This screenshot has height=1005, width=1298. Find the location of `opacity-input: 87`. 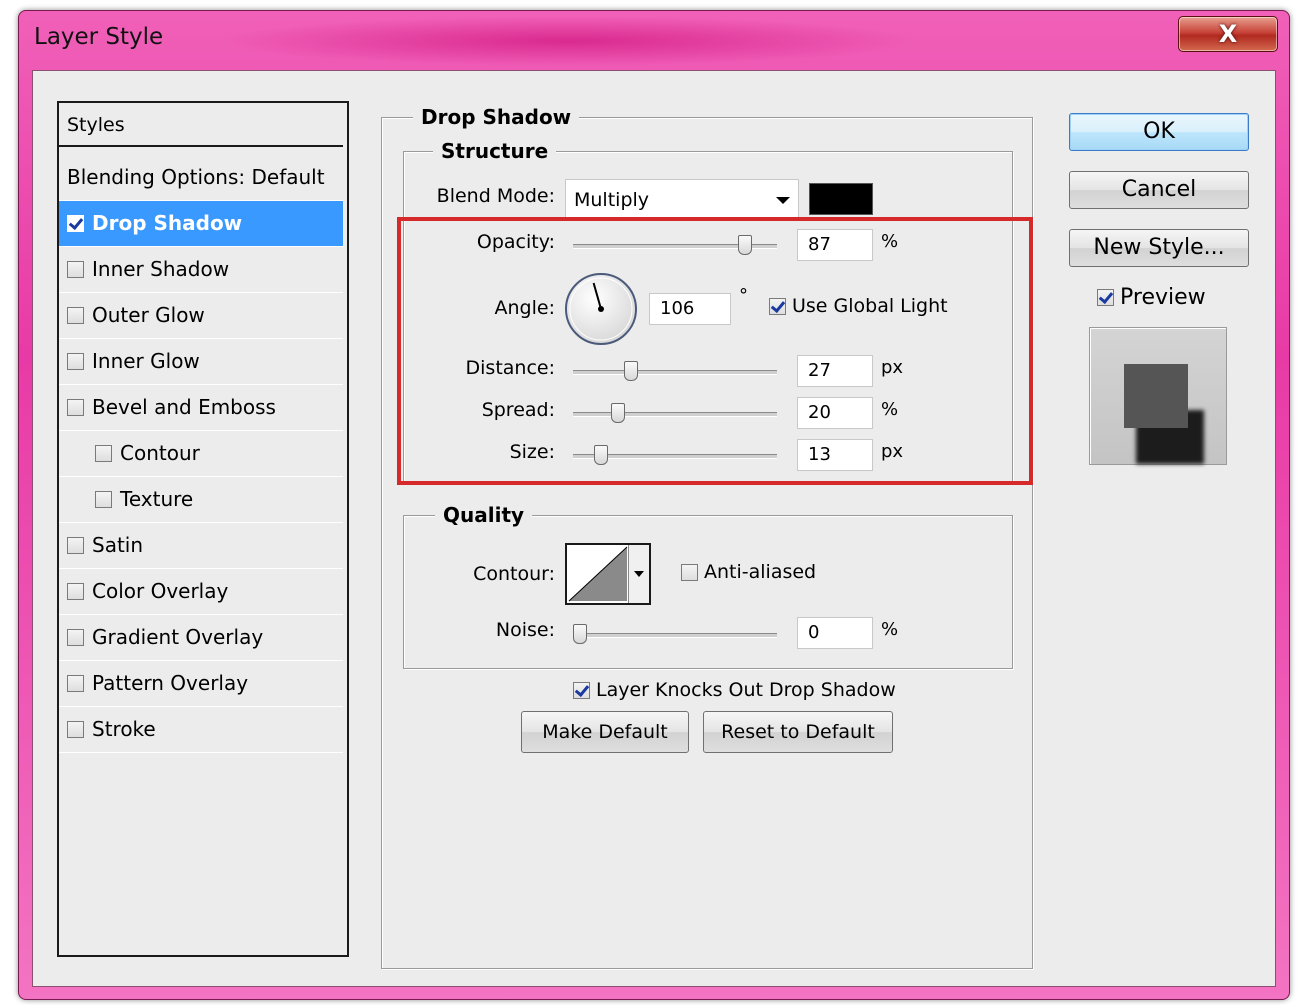

opacity-input: 87 is located at coordinates (835, 245).